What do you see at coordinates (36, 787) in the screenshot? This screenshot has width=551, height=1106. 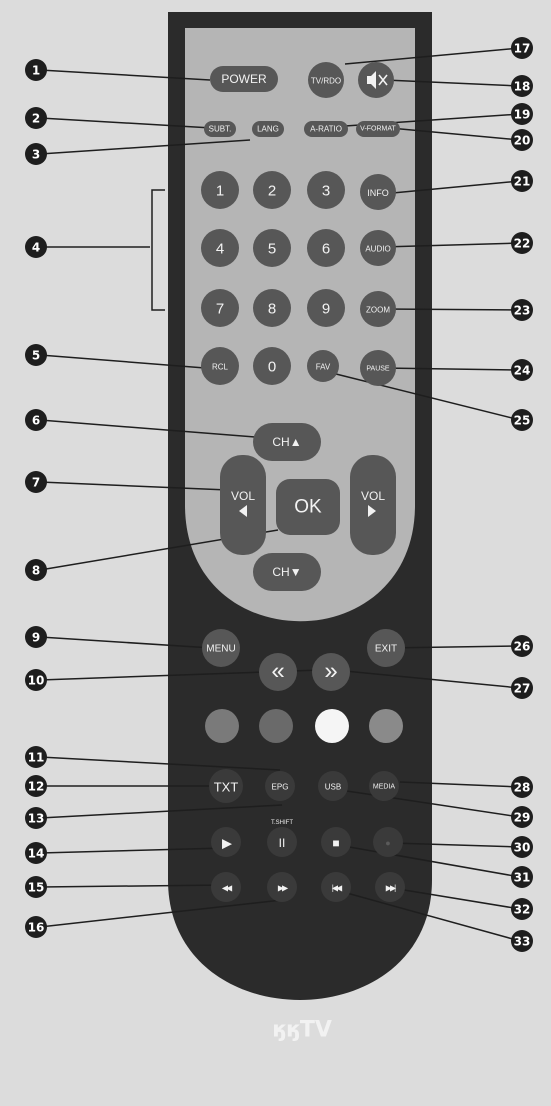 I see `callout-number: 12` at bounding box center [36, 787].